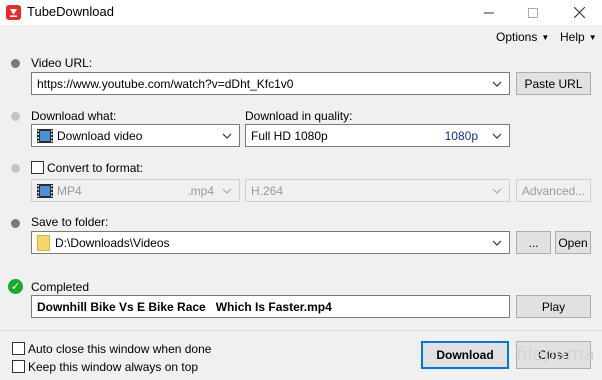 This screenshot has height=380, width=602. I want to click on minimize-icon, so click(489, 12).